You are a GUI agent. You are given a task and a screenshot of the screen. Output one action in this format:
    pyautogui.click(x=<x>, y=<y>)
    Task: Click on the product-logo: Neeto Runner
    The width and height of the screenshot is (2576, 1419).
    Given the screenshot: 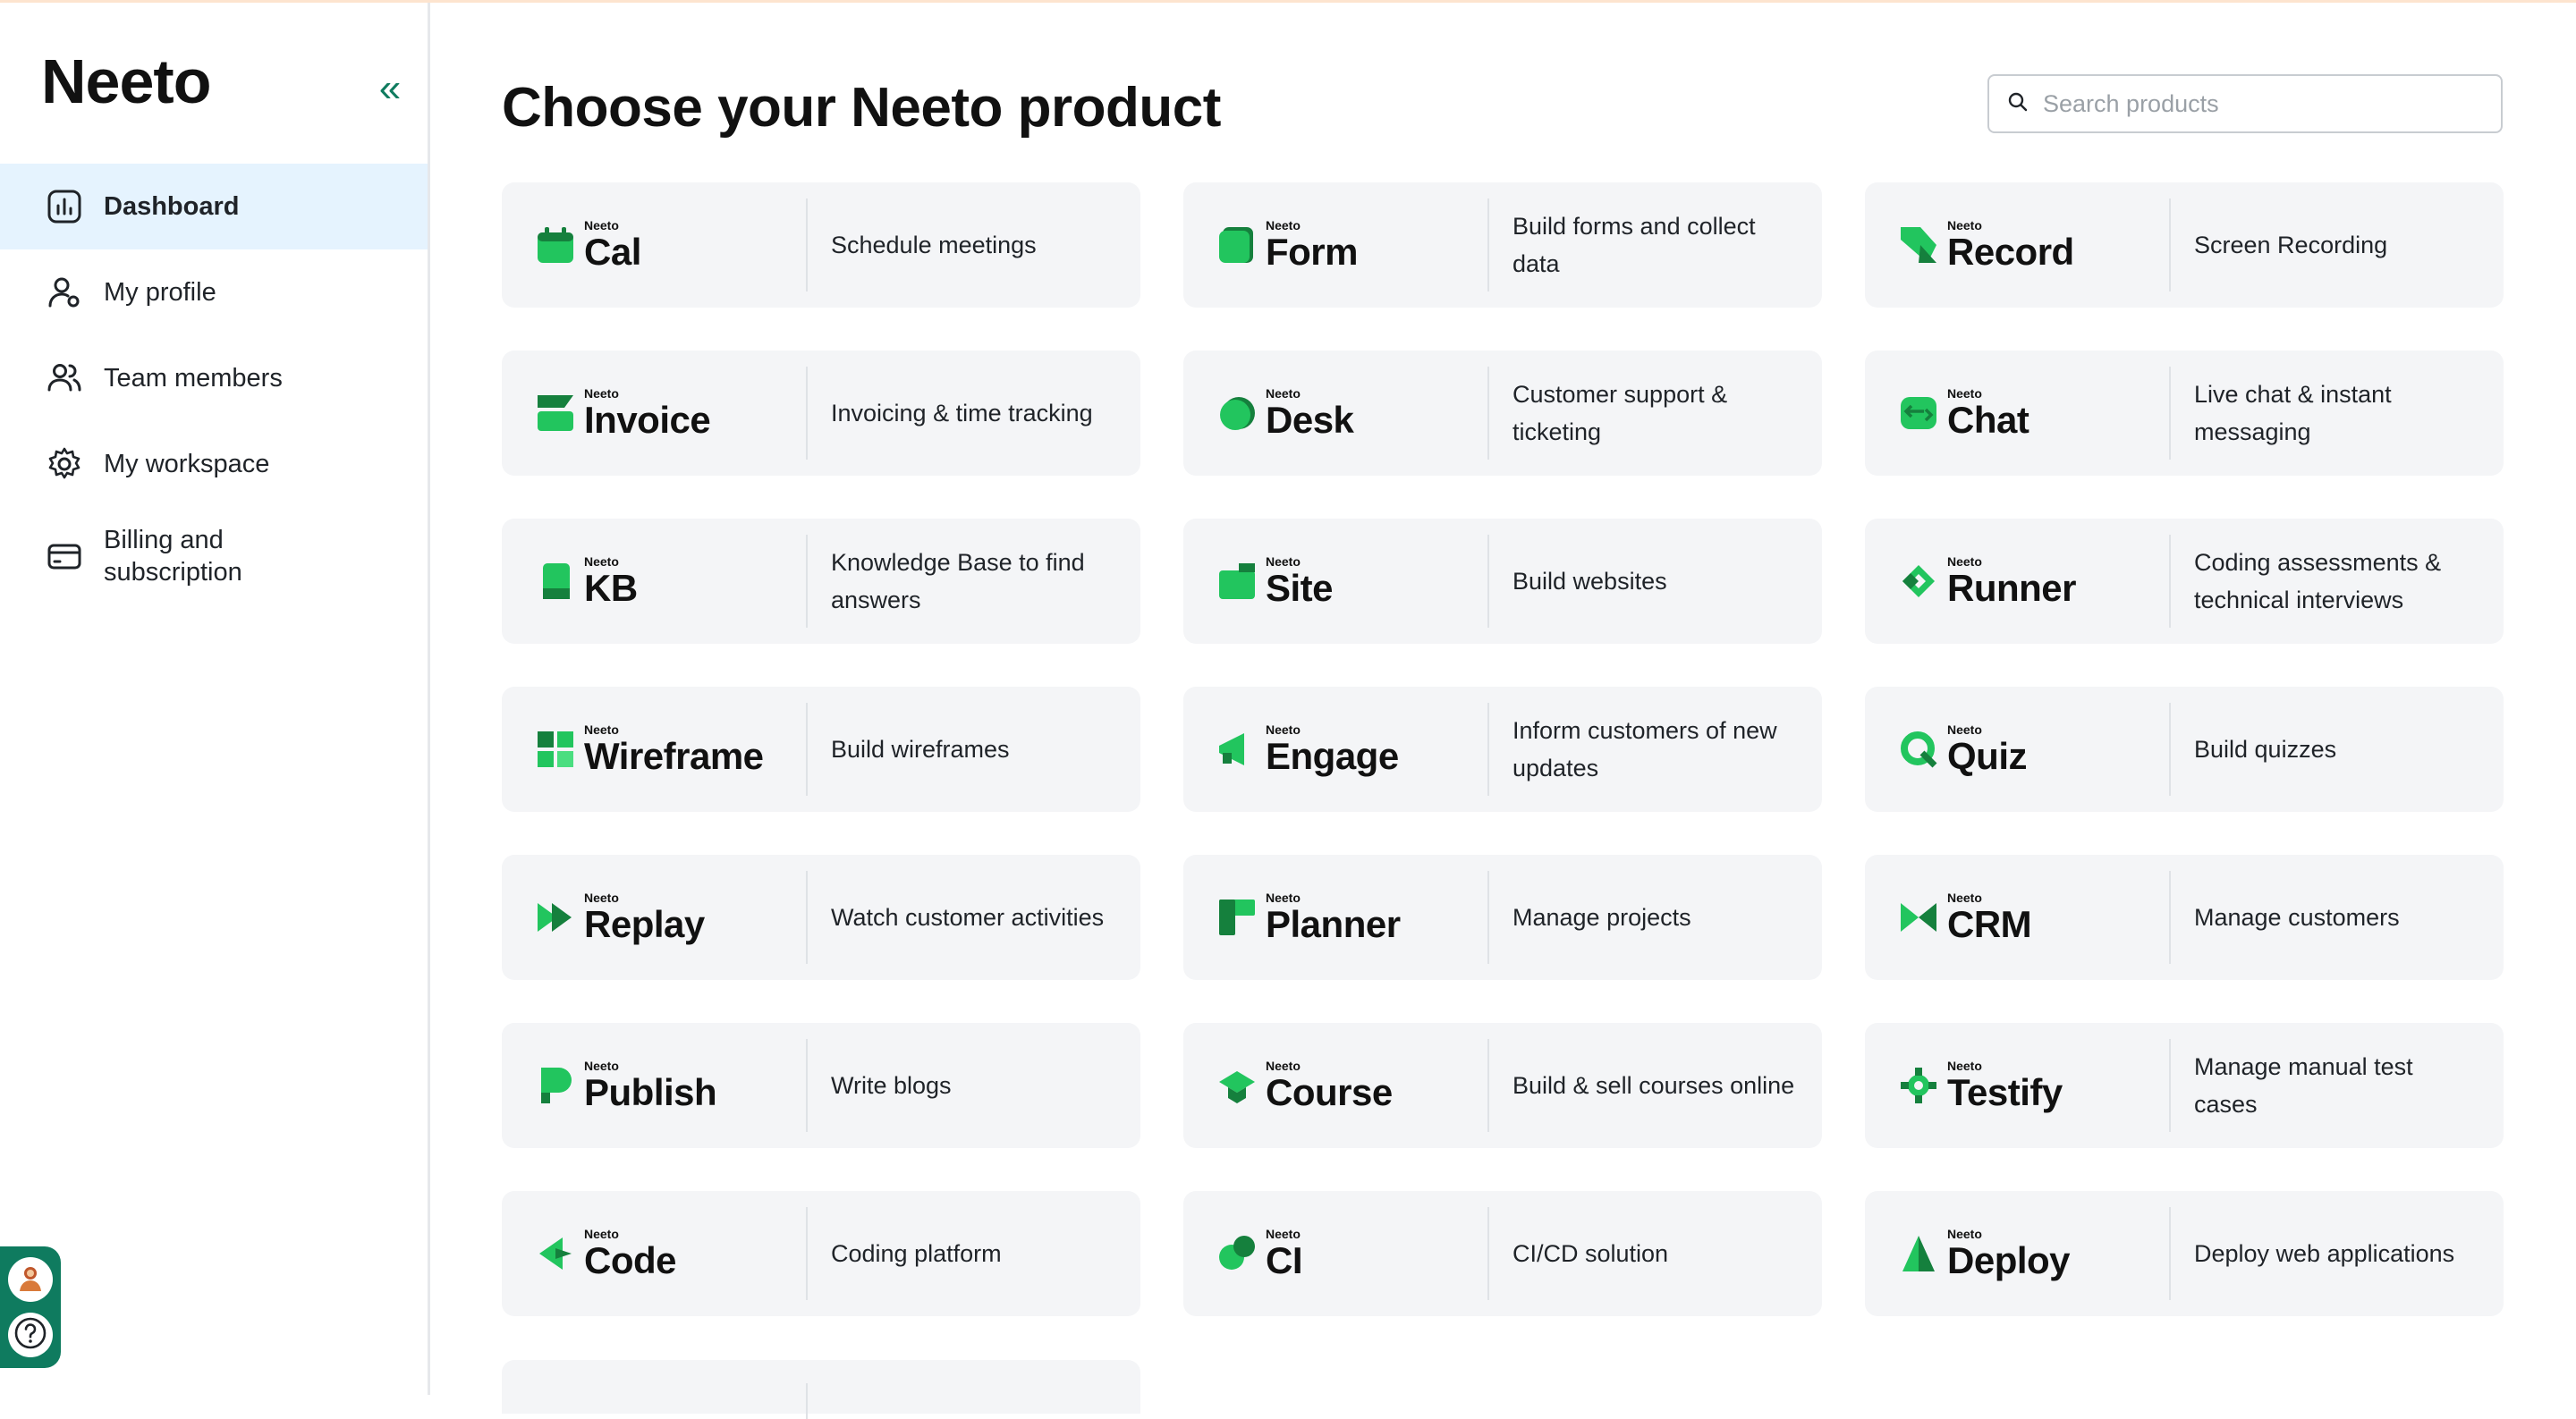 What is the action you would take?
    pyautogui.click(x=2017, y=581)
    